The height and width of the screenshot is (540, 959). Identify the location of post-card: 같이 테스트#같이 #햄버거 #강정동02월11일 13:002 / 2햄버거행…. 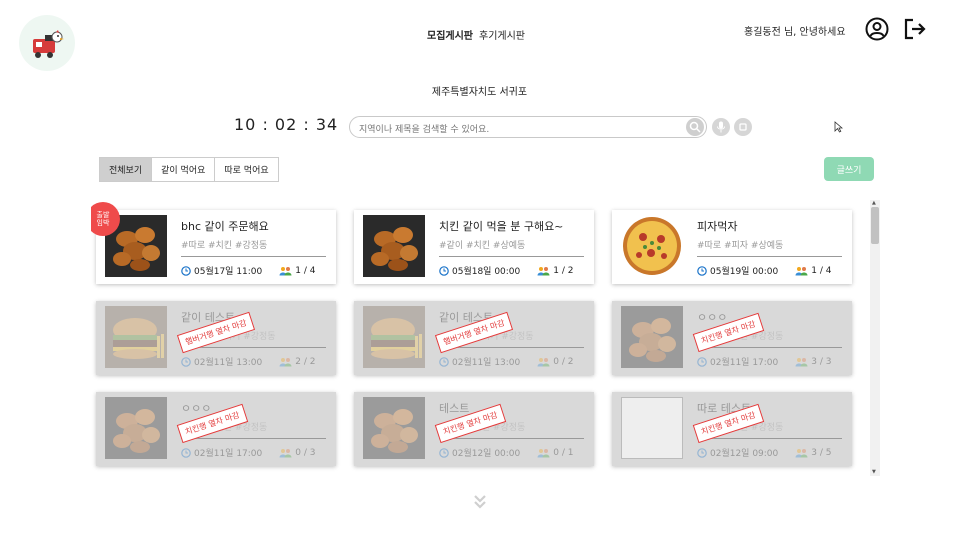
(216, 338).